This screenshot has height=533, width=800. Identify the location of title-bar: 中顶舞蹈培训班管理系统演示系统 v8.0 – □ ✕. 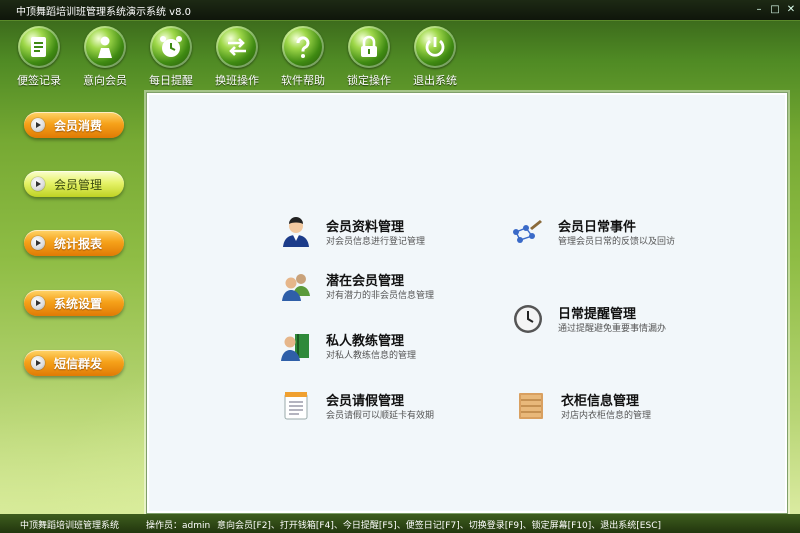
(400, 10).